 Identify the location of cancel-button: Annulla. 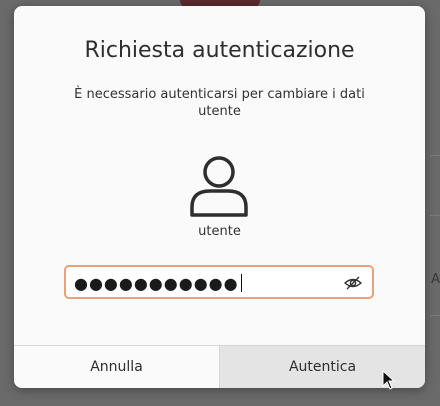
(117, 367).